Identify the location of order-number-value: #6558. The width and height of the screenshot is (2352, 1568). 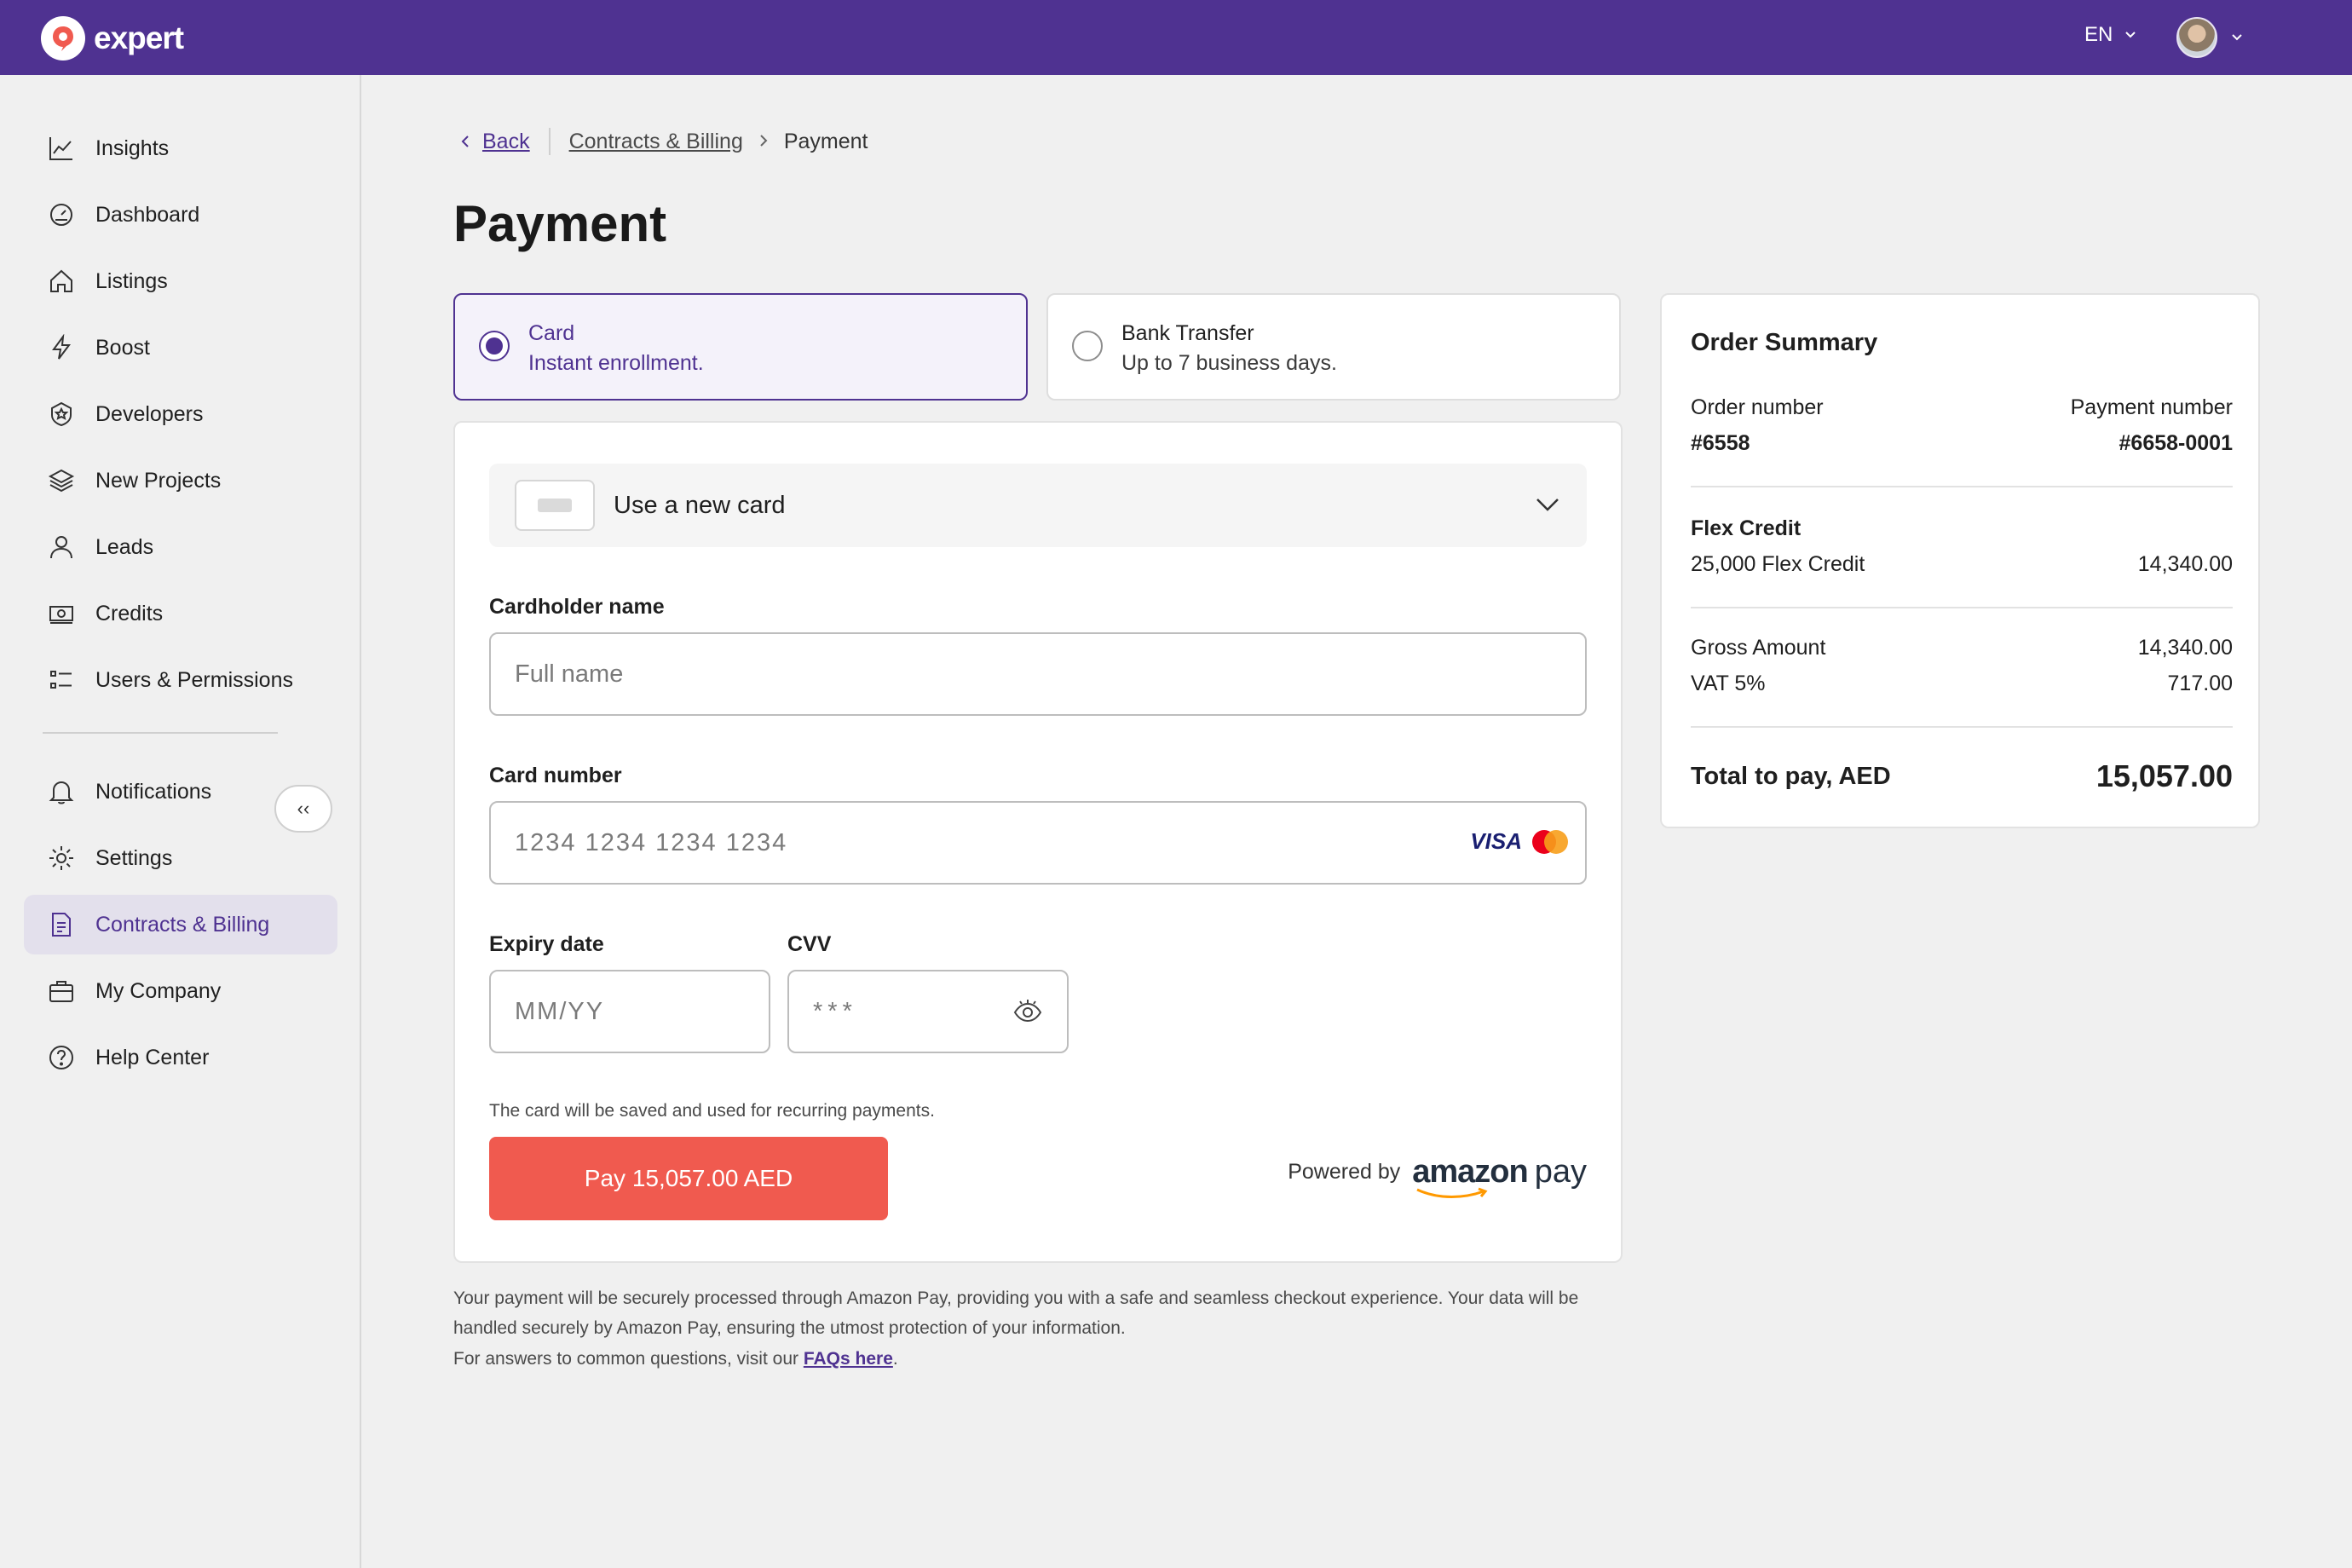
(1720, 443).